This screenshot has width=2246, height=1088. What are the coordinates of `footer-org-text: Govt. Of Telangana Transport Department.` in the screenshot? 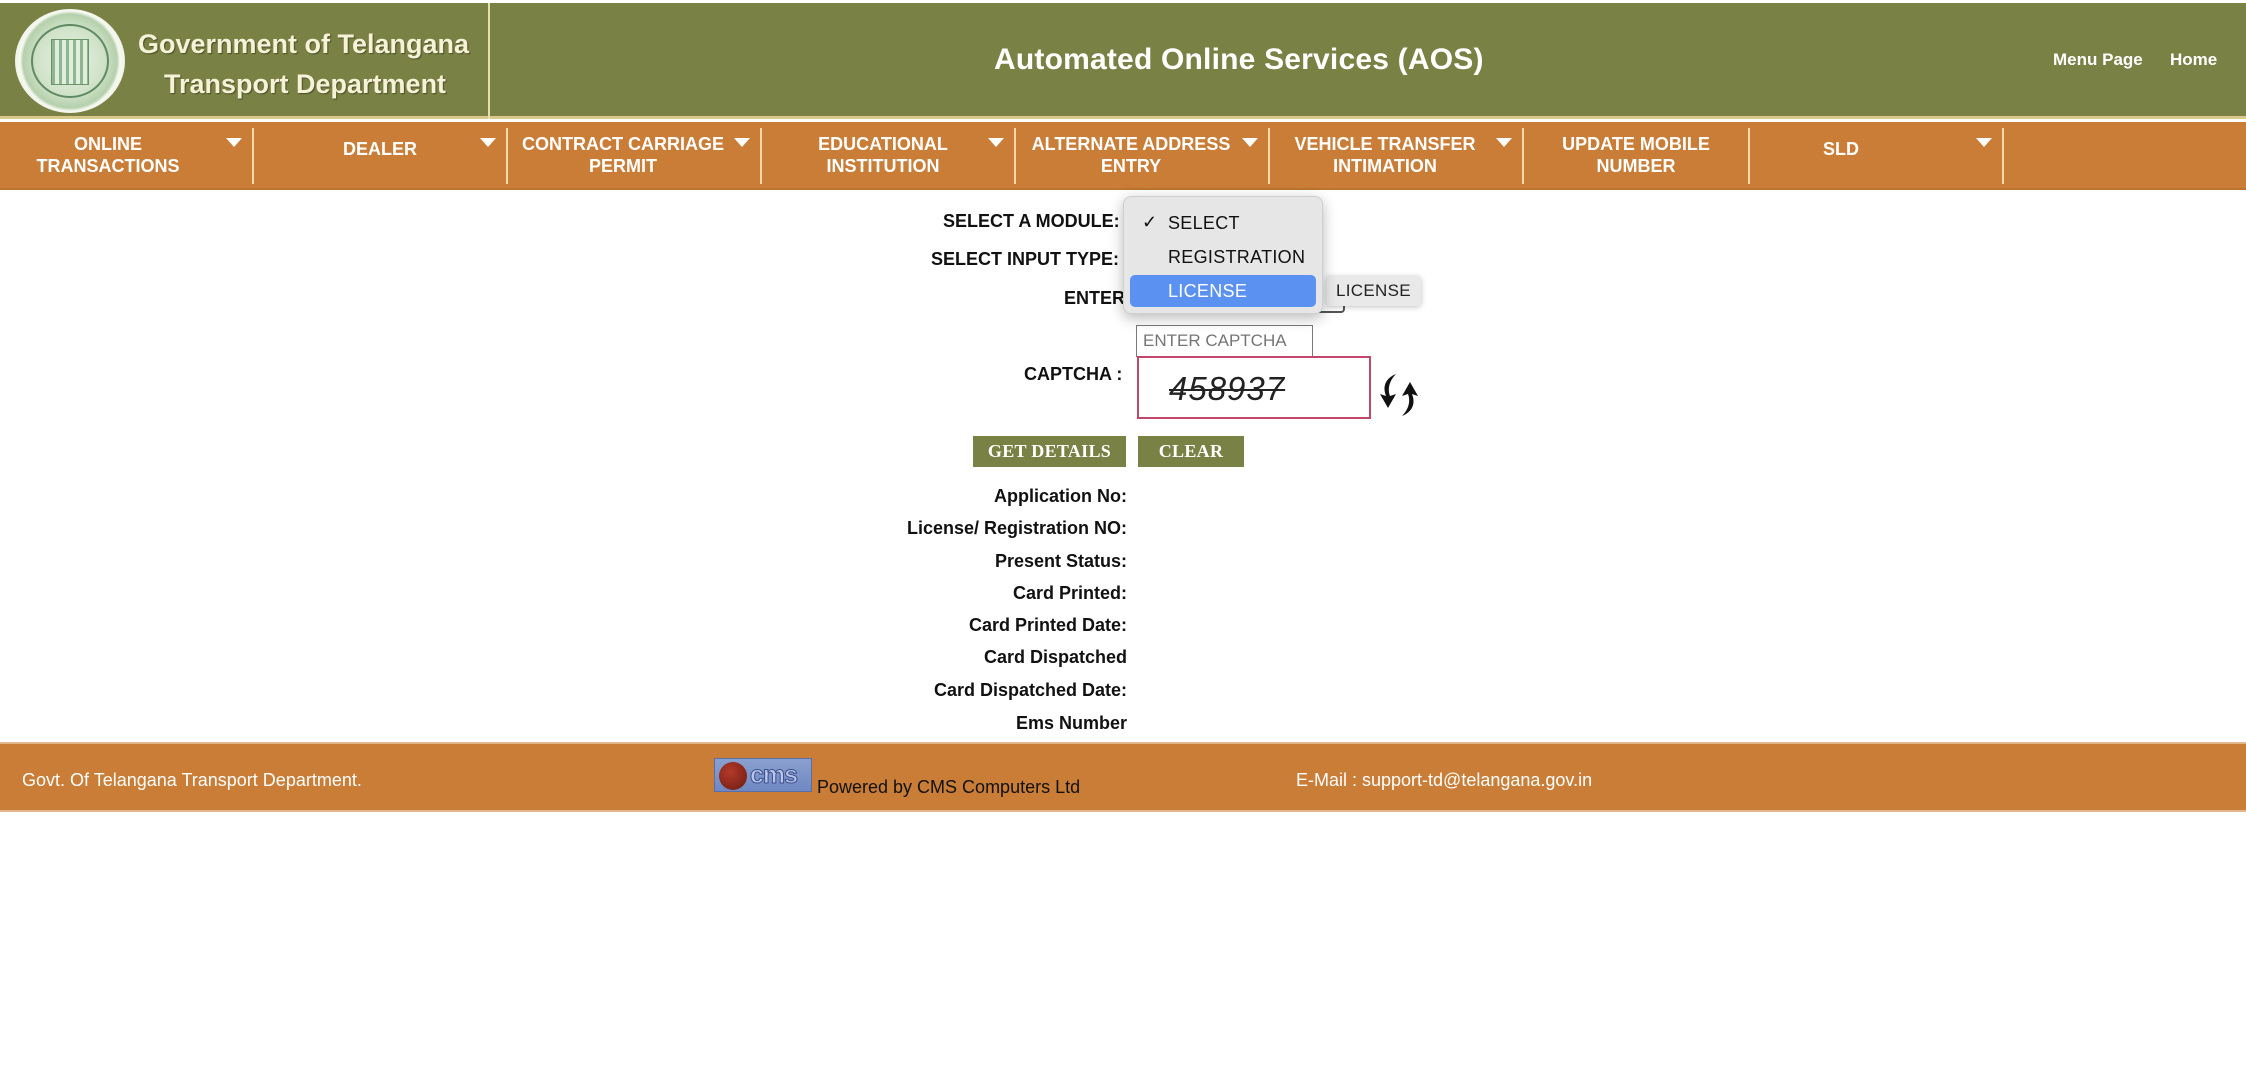 It's located at (192, 780).